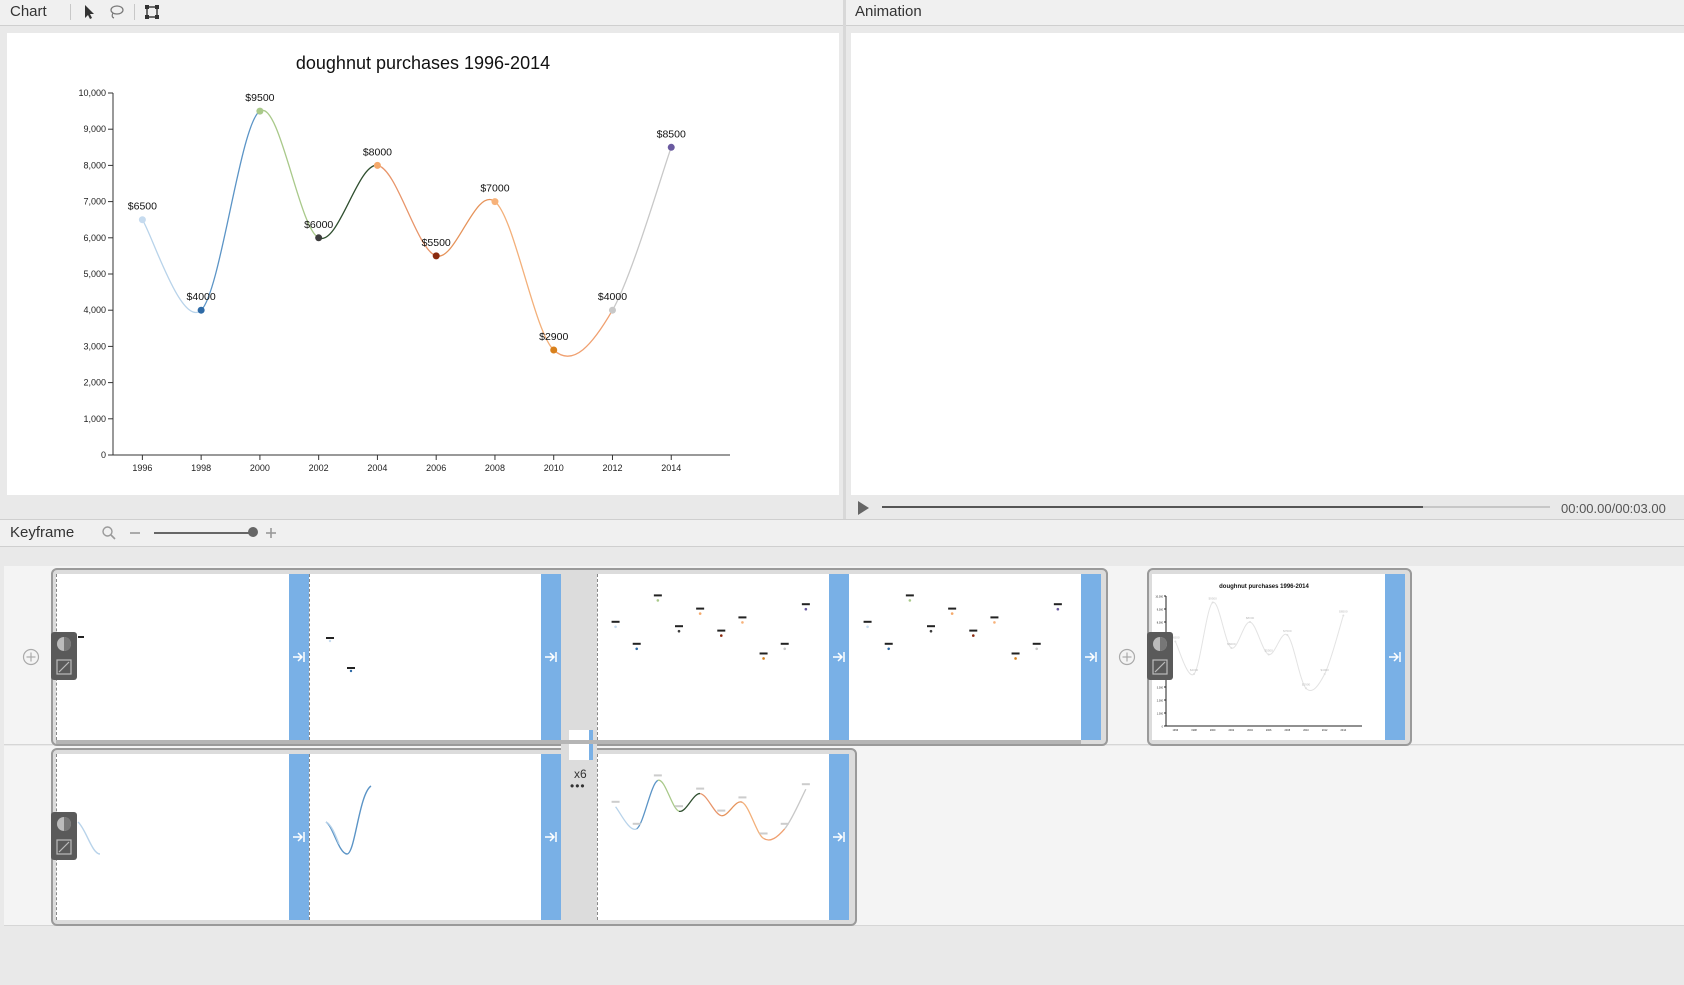  What do you see at coordinates (1163, 727) in the screenshot?
I see `y-tick-label: 0` at bounding box center [1163, 727].